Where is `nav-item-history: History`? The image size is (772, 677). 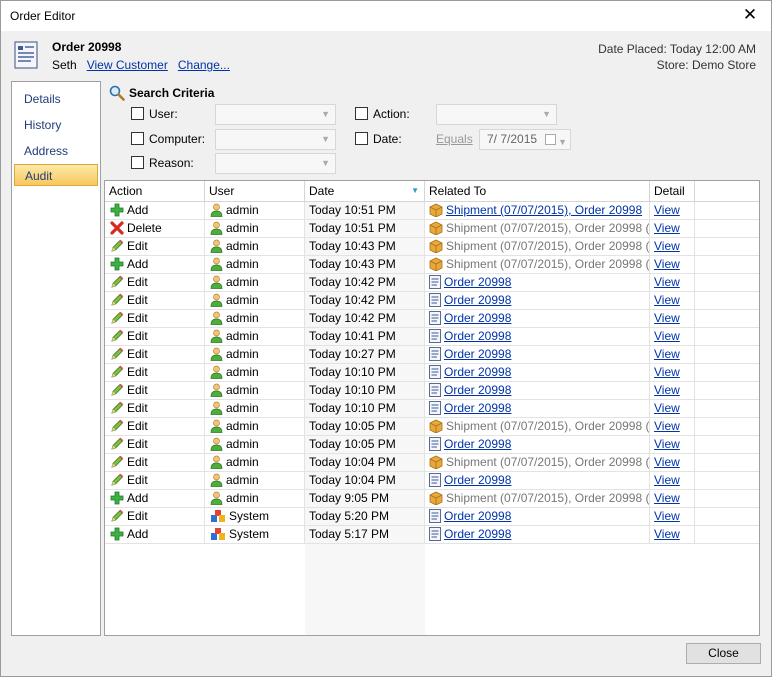 nav-item-history: History is located at coordinates (56, 125).